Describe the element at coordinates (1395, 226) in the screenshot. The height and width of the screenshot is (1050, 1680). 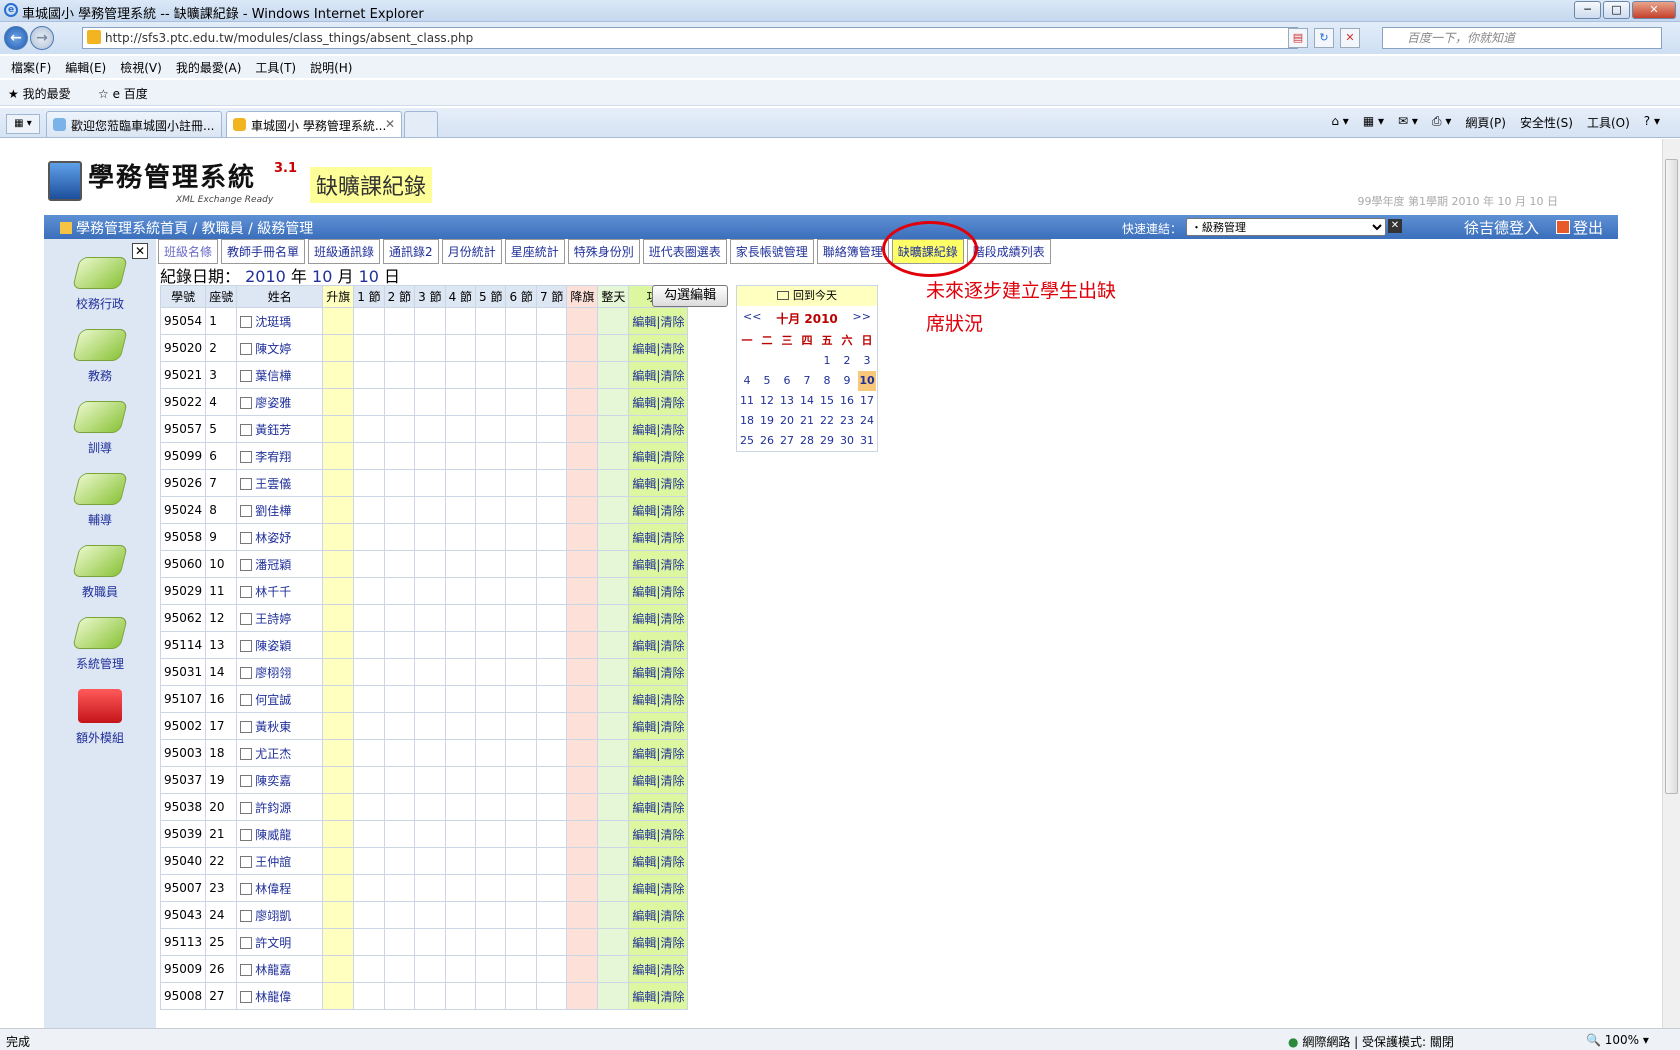
I see `quick-link-clear-button: ✕` at that location.